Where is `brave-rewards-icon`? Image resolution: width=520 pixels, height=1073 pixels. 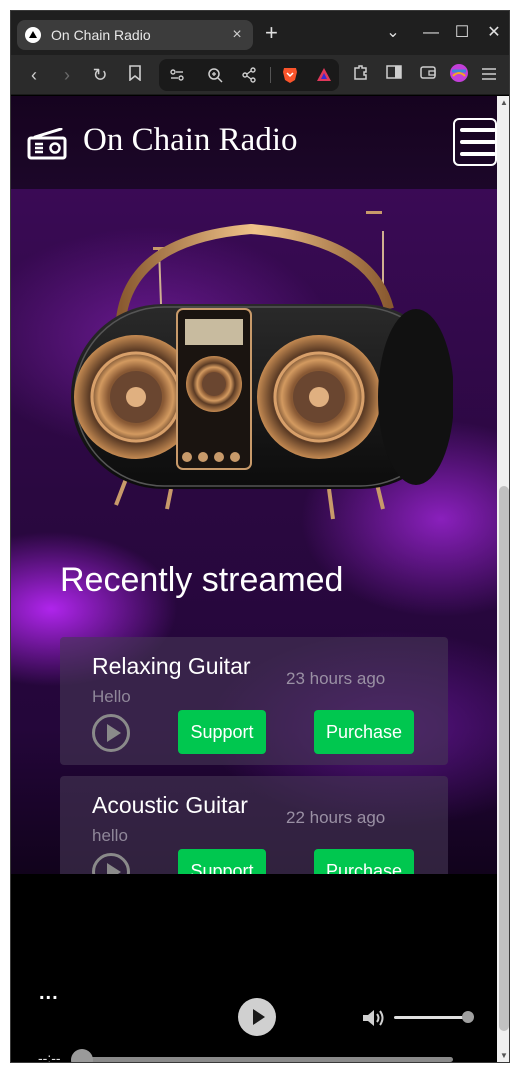 brave-rewards-icon is located at coordinates (324, 75).